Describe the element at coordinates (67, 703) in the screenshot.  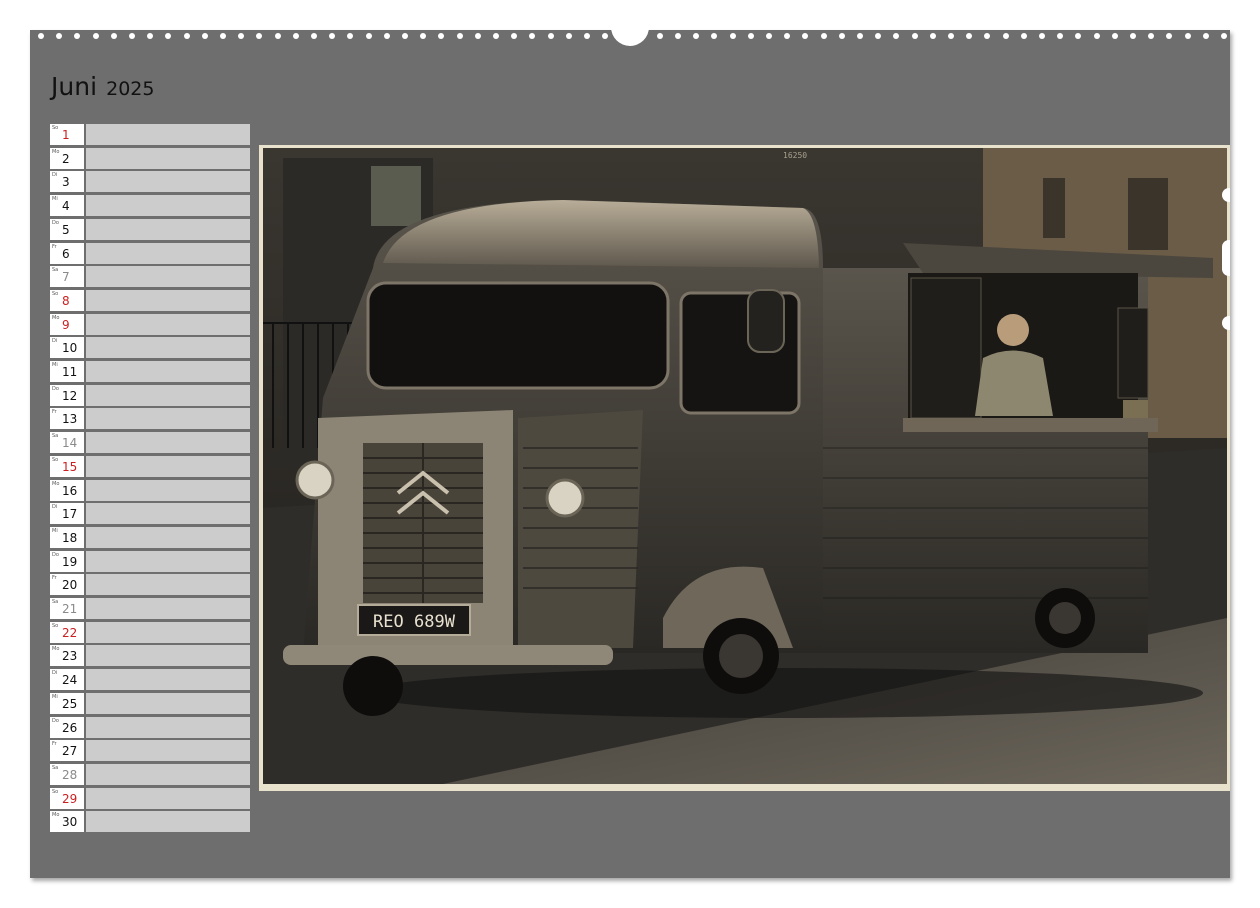
I see `day-number-cell: Mi 25` at that location.